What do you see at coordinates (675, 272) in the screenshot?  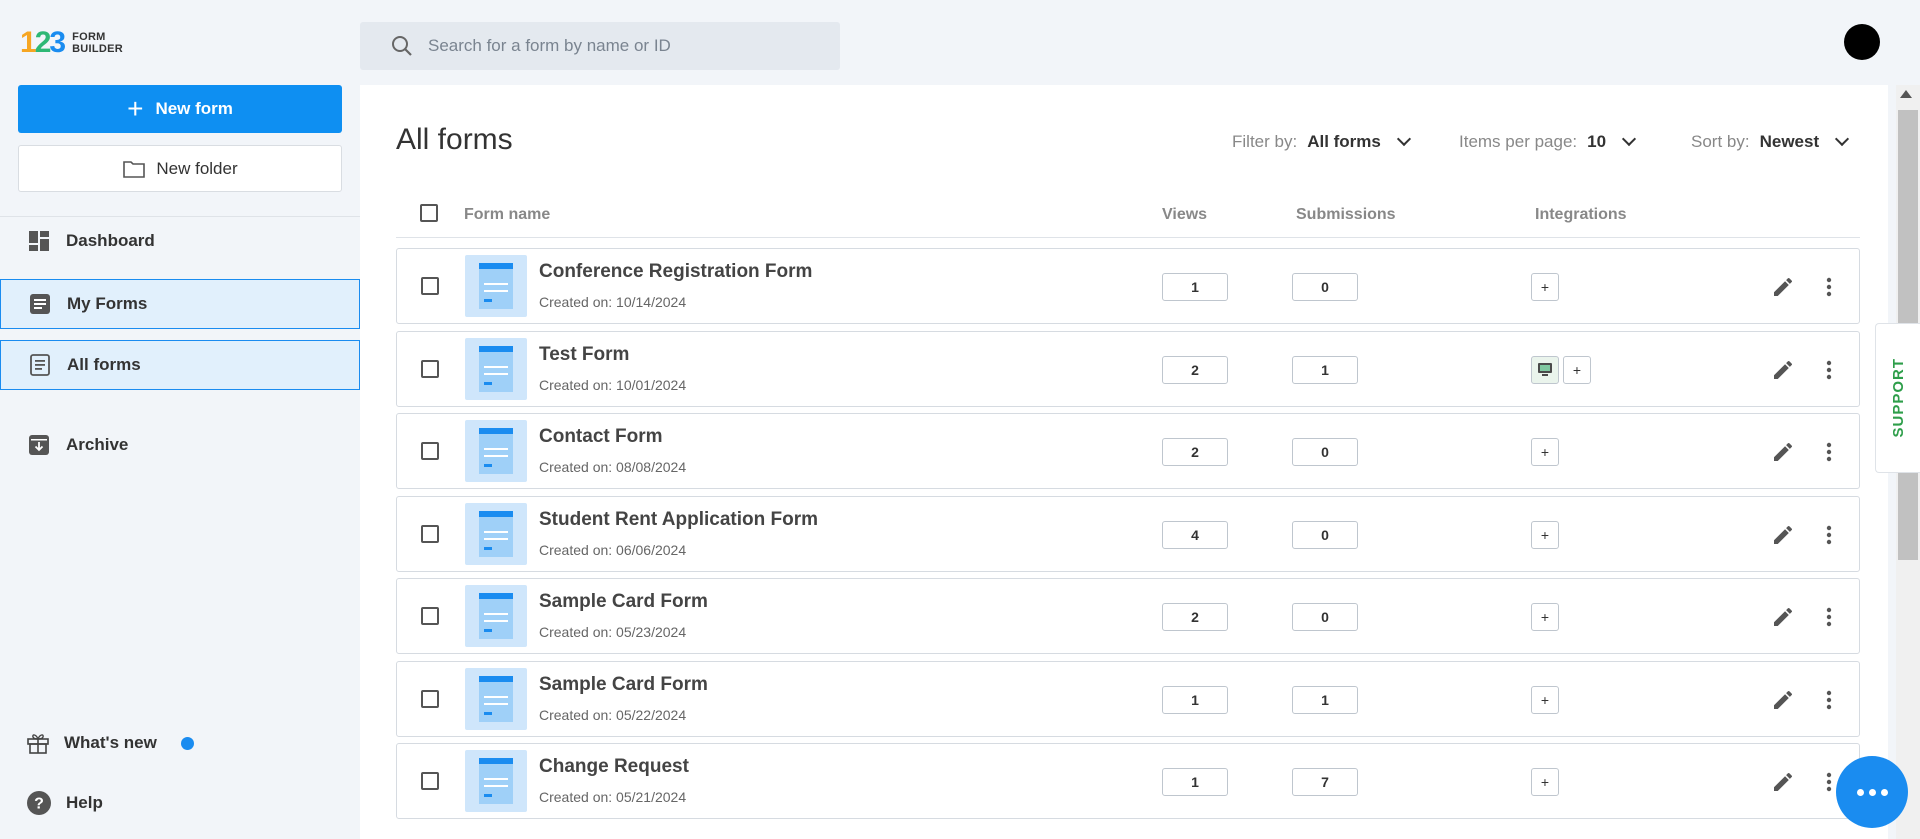 I see `form-name: Conference Registration Form` at bounding box center [675, 272].